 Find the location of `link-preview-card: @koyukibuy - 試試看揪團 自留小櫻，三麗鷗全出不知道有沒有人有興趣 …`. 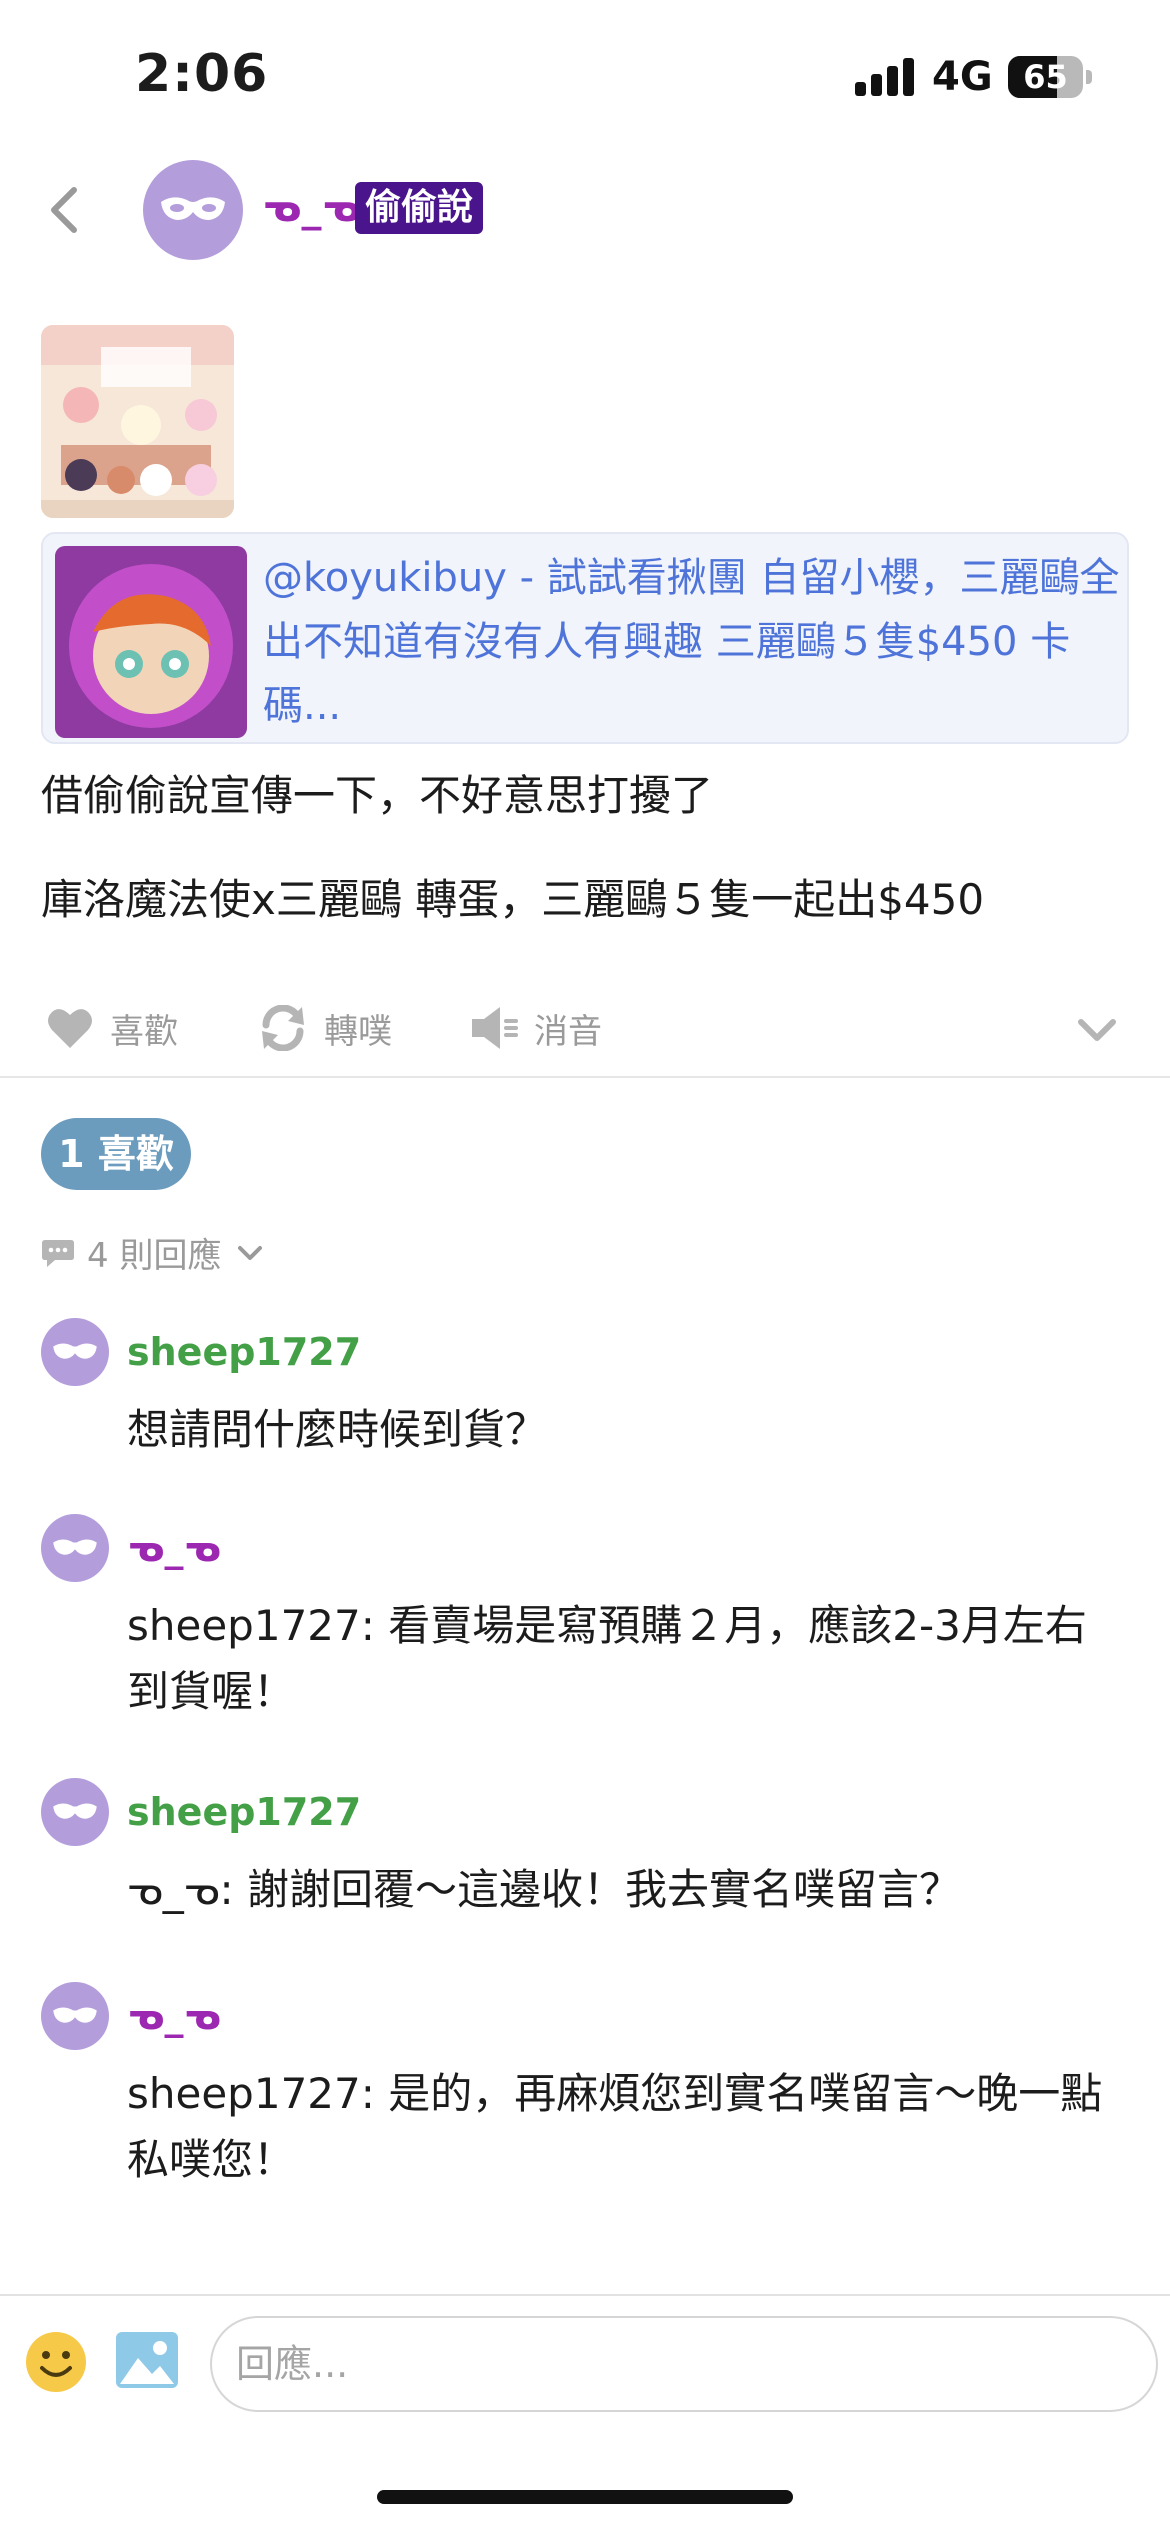

link-preview-card: @koyukibuy - 試試看揪團 自留小櫻，三麗鷗全出不知道有沒有人有興趣 … is located at coordinates (585, 638).